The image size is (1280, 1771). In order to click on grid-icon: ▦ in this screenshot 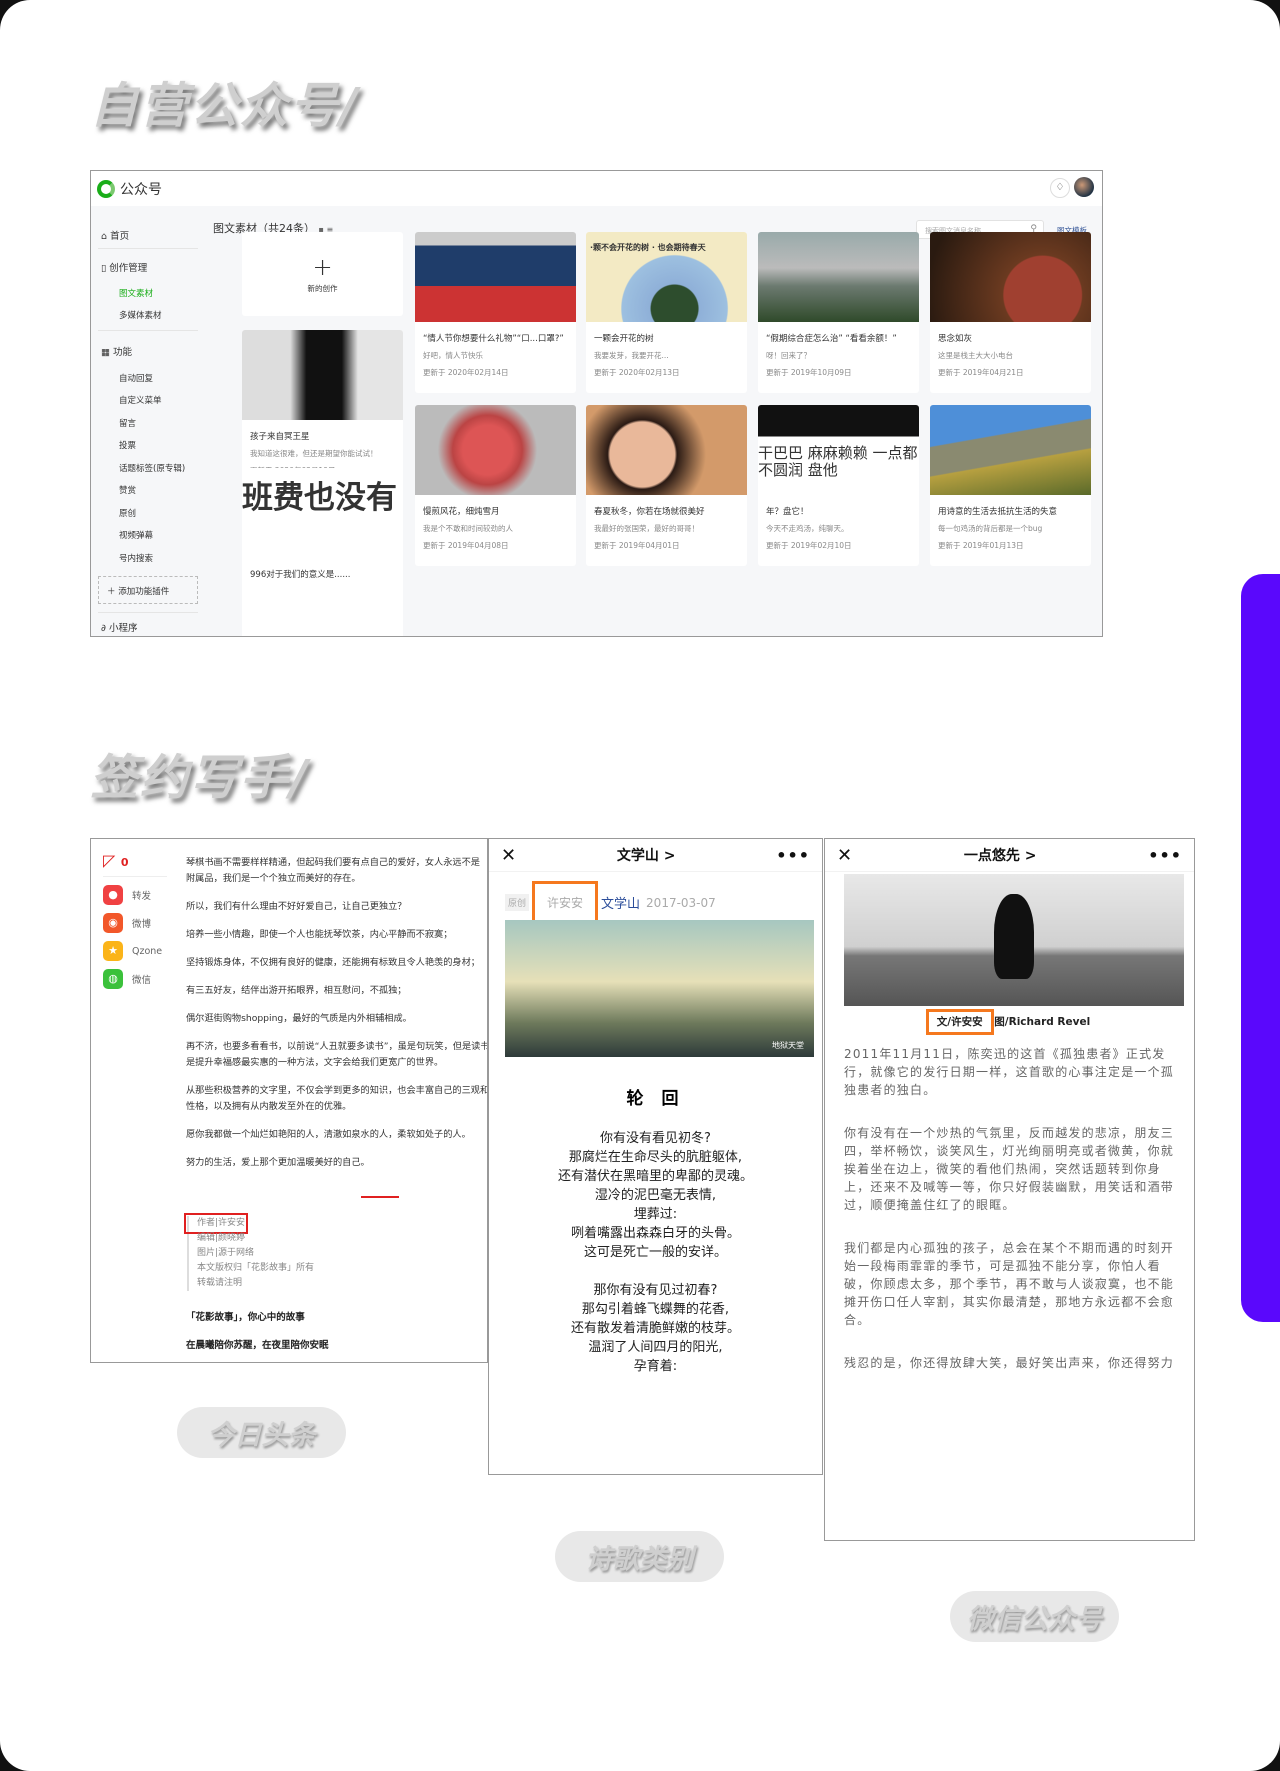, I will do `click(107, 352)`.